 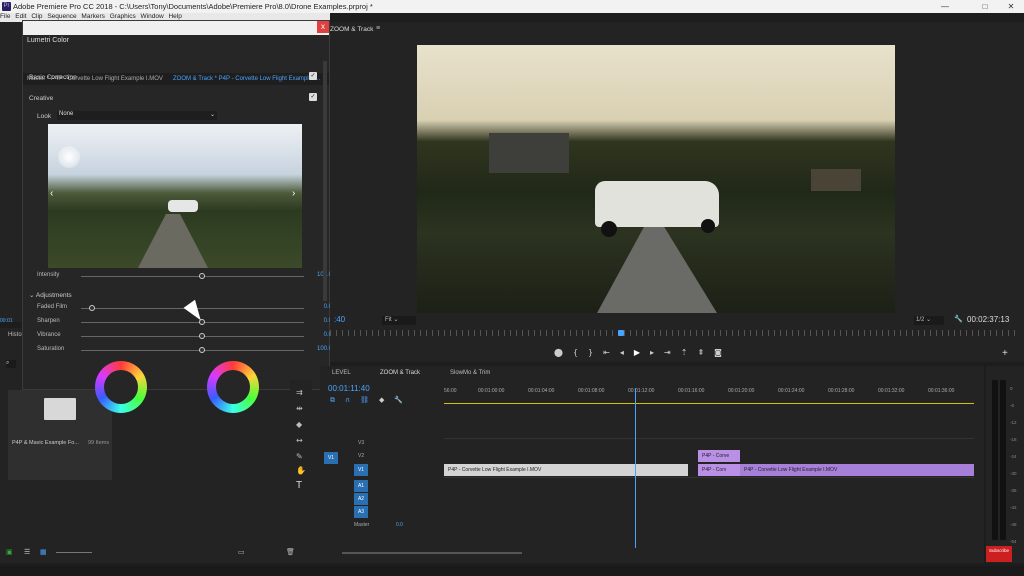 What do you see at coordinates (399, 320) in the screenshot?
I see `fit-dropdown: Fit ⌄` at bounding box center [399, 320].